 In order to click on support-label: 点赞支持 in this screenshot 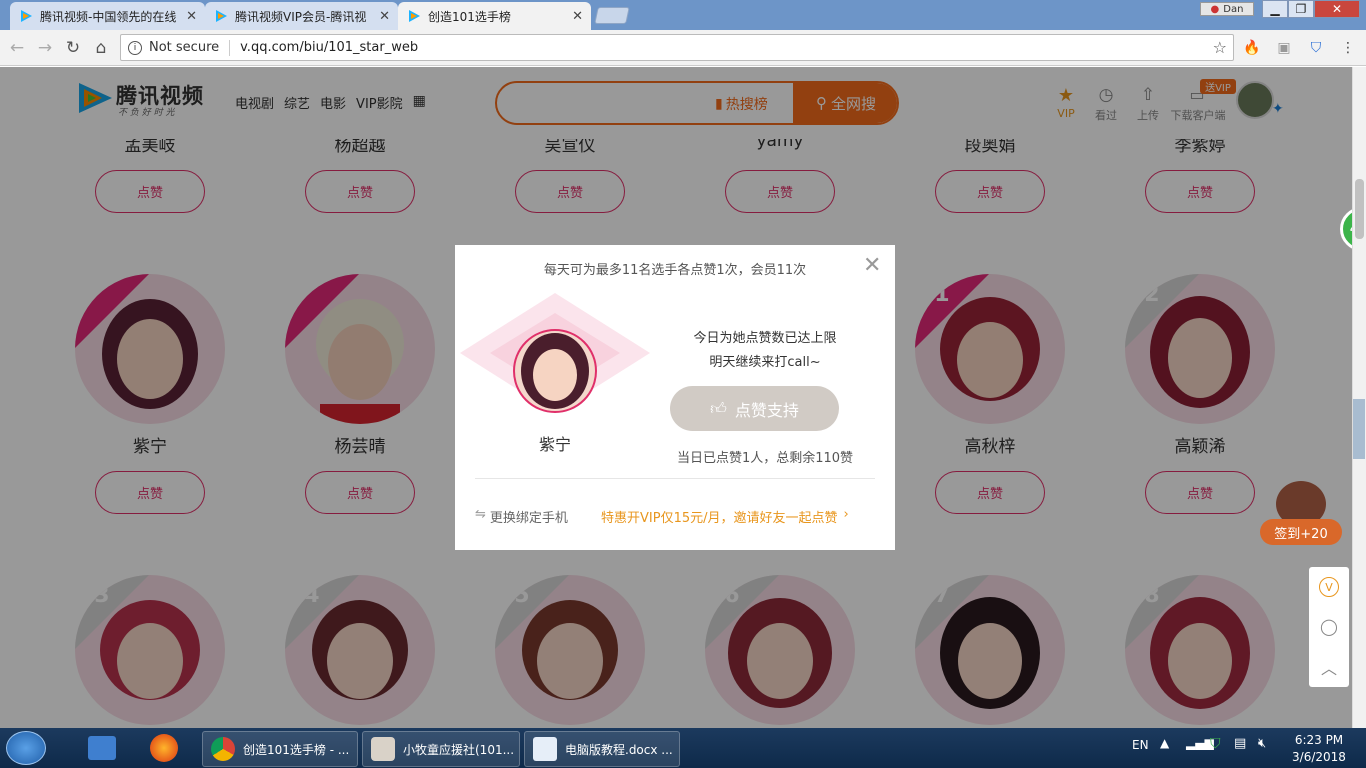, I will do `click(766, 410)`.